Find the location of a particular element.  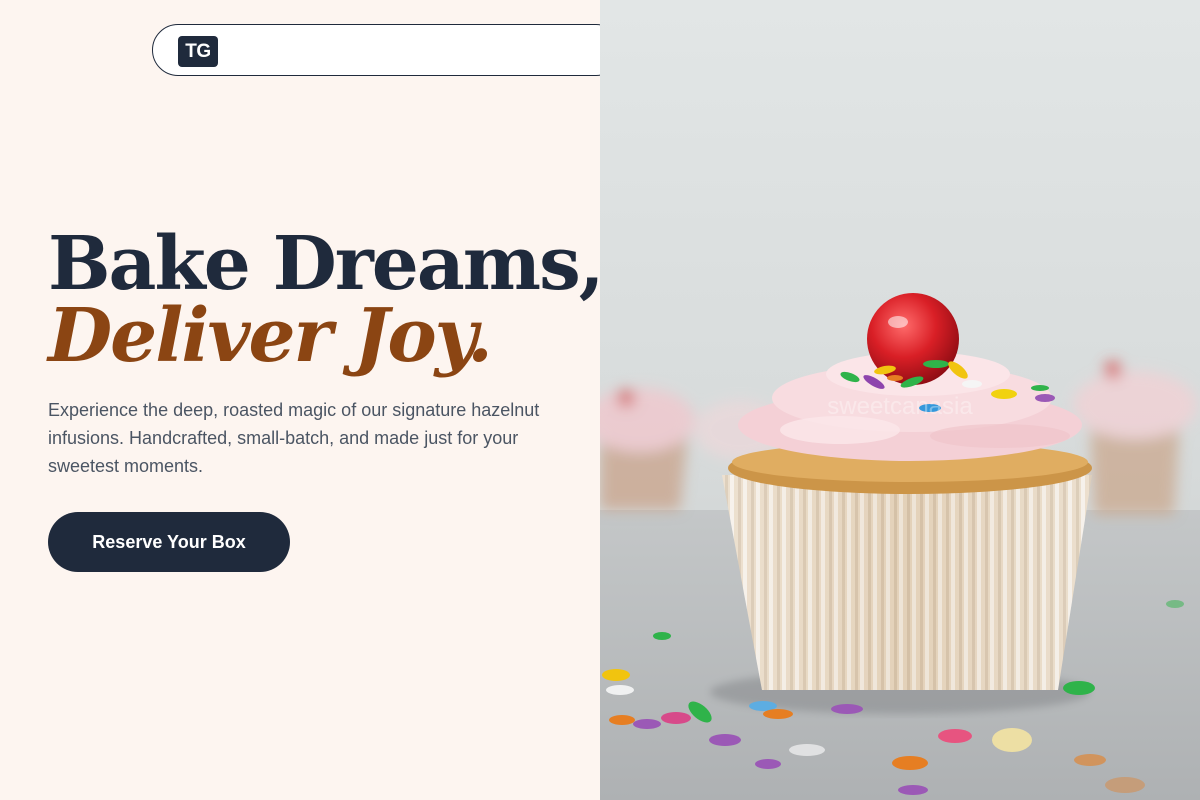

brand-logo: TG is located at coordinates (198, 51).